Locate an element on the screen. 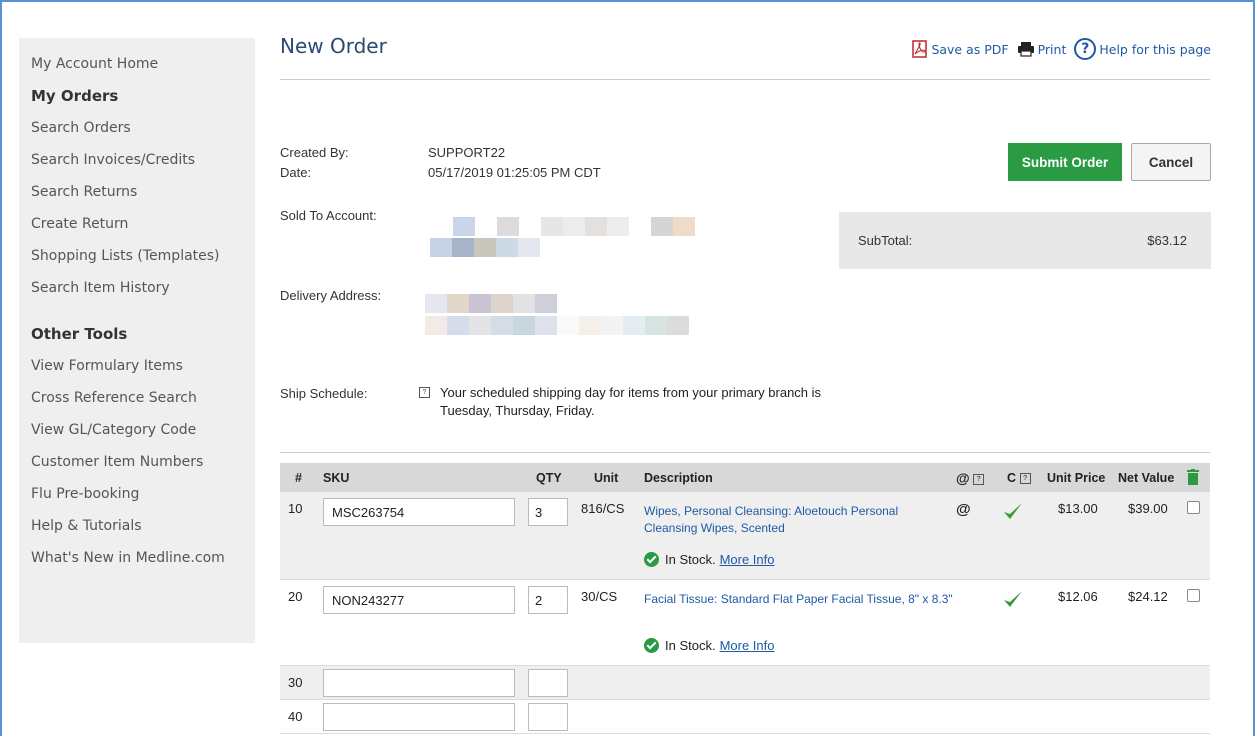  sold-to-label: Sold To Account: is located at coordinates (328, 215).